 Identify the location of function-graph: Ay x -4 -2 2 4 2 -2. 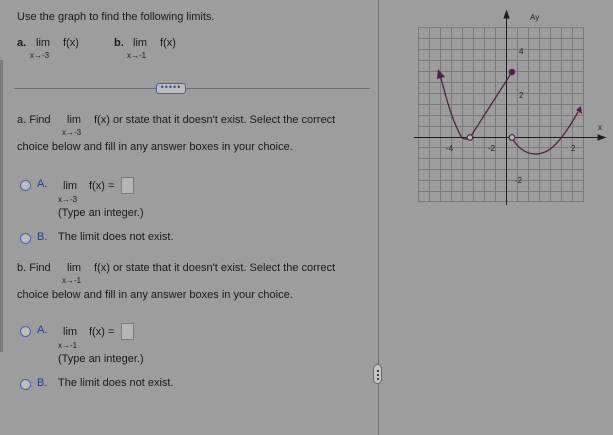
(510, 107).